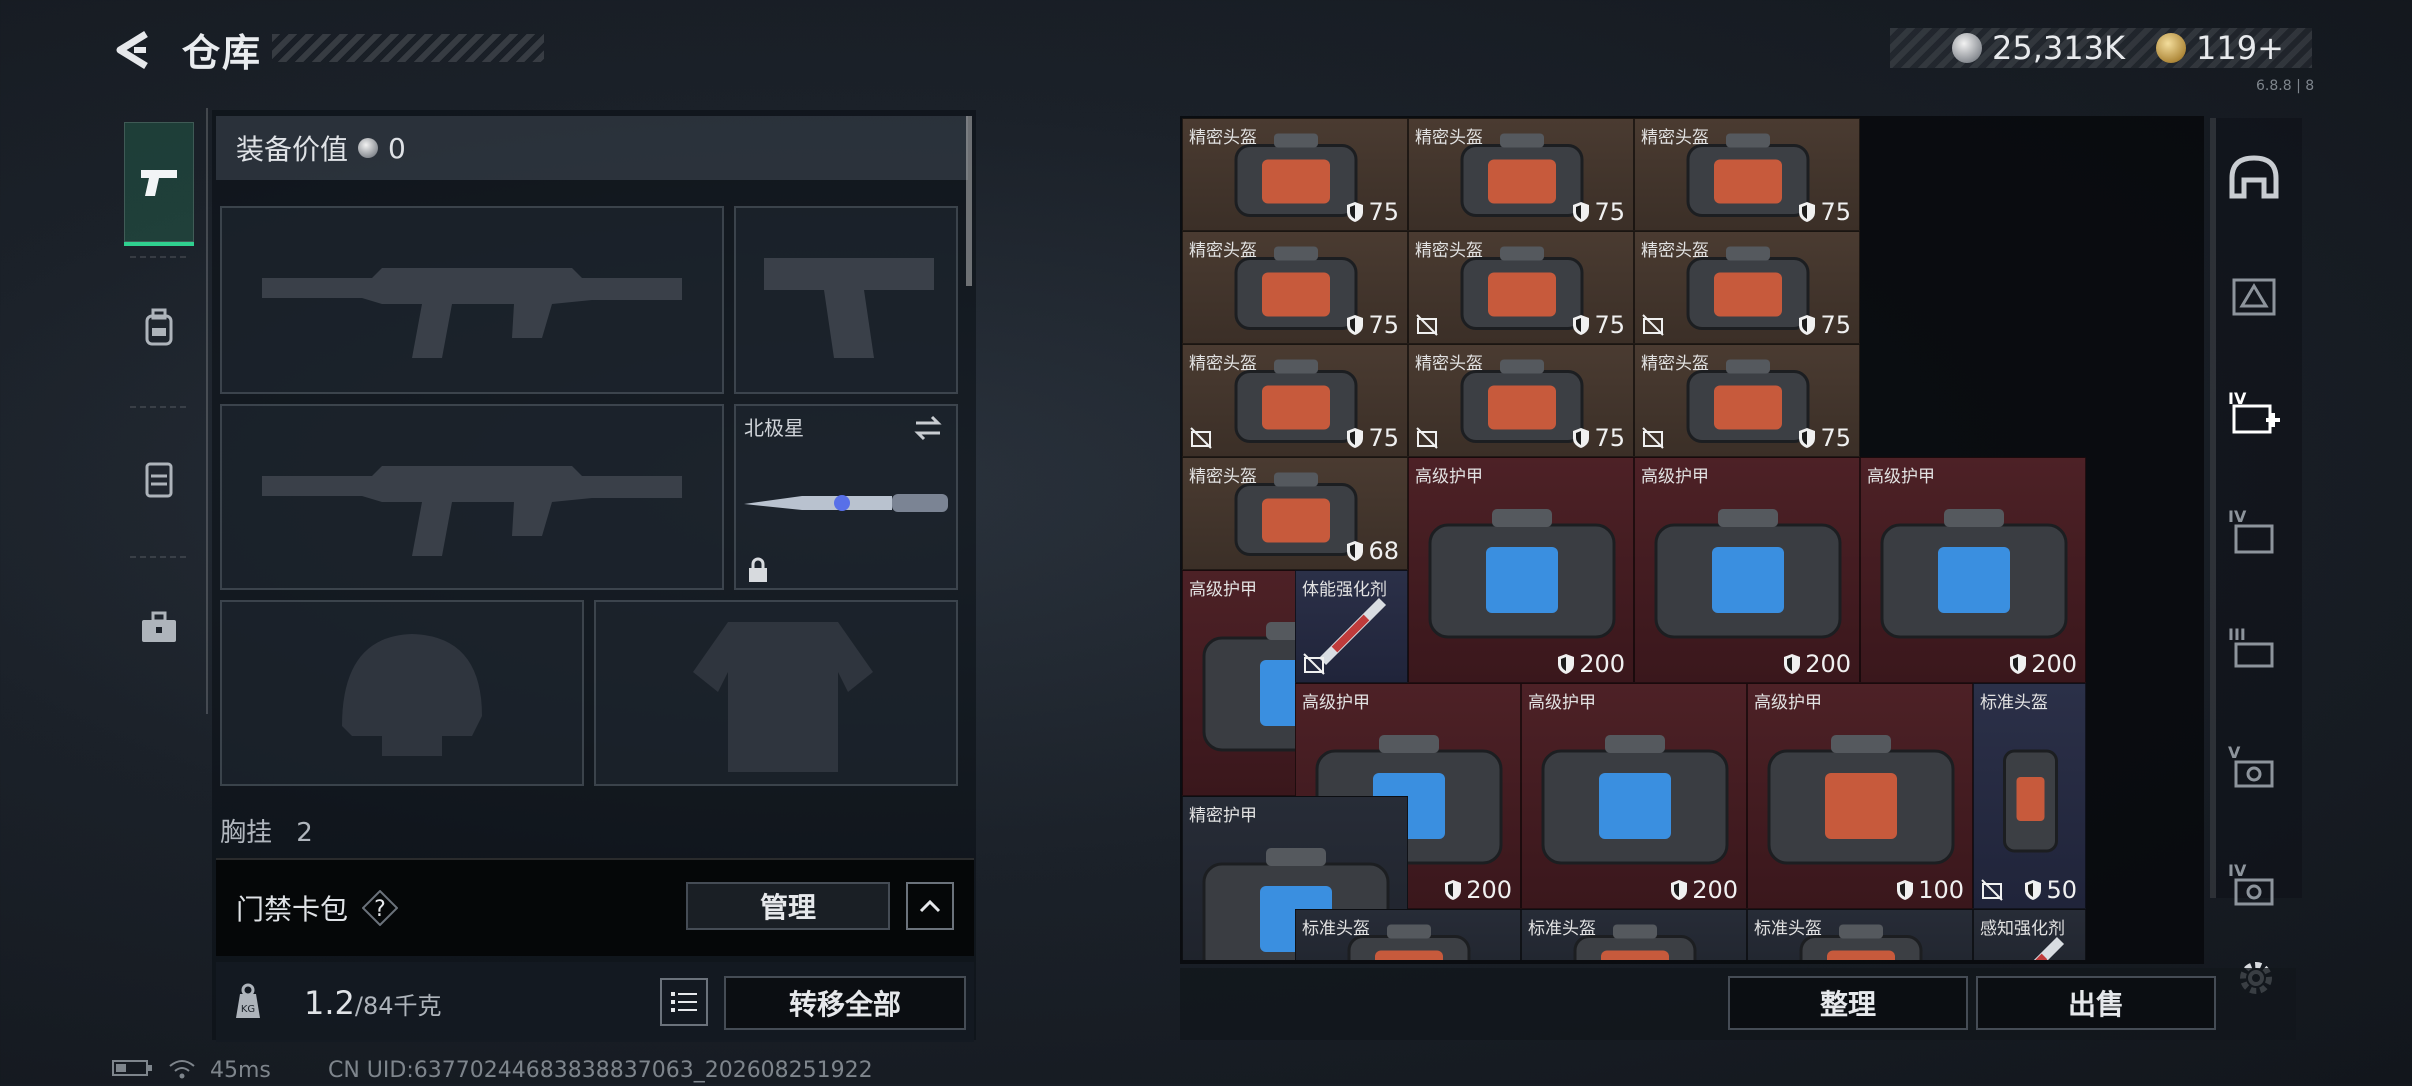 The width and height of the screenshot is (2412, 1086). What do you see at coordinates (159, 628) in the screenshot?
I see `tab-toolbox` at bounding box center [159, 628].